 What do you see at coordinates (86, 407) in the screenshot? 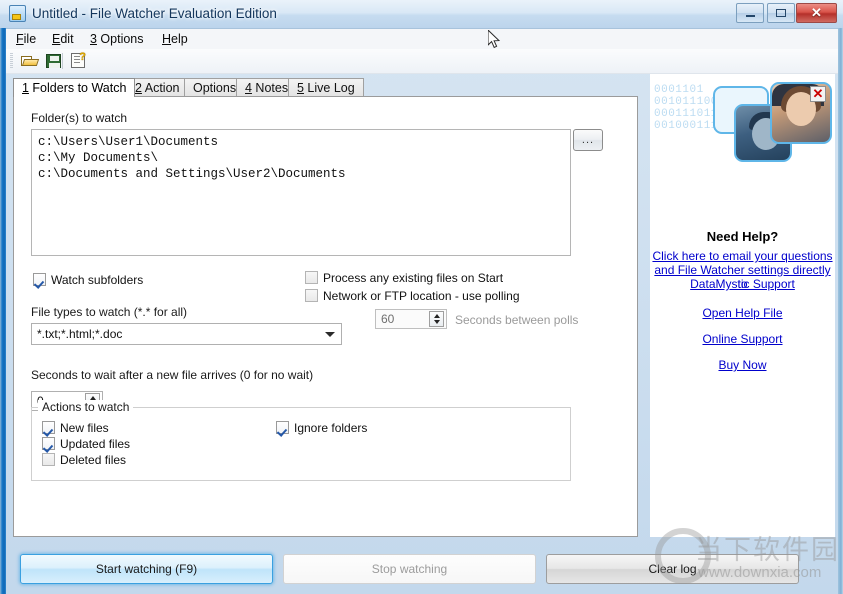
I see `actions-to-watch-legend: Actions to watch` at bounding box center [86, 407].